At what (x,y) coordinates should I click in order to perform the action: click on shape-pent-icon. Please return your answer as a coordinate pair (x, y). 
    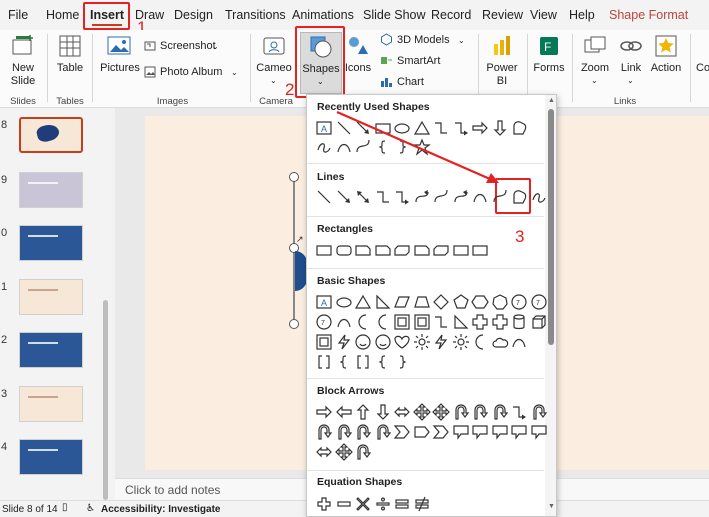
    Looking at the image, I should click on (461, 302).